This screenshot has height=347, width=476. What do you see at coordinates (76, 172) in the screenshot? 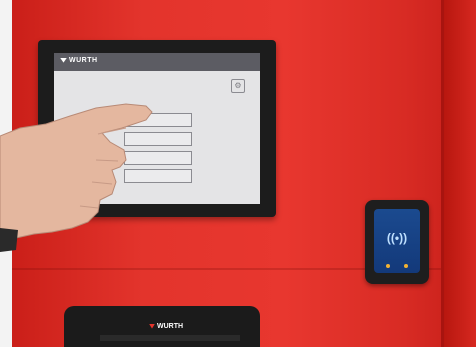
I see `hand-shape` at bounding box center [76, 172].